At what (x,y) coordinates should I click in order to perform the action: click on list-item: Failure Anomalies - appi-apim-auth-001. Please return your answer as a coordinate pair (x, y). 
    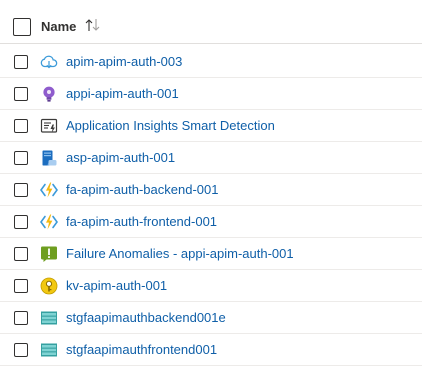
    Looking at the image, I should click on (211, 254).